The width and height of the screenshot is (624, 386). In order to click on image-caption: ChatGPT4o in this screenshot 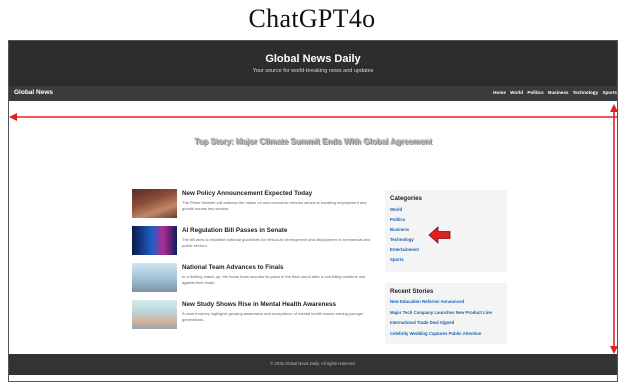, I will do `click(312, 18)`.